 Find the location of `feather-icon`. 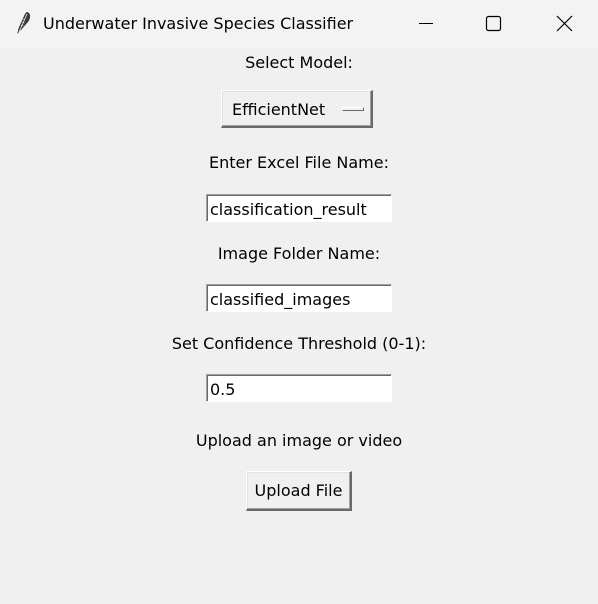

feather-icon is located at coordinates (23, 23).